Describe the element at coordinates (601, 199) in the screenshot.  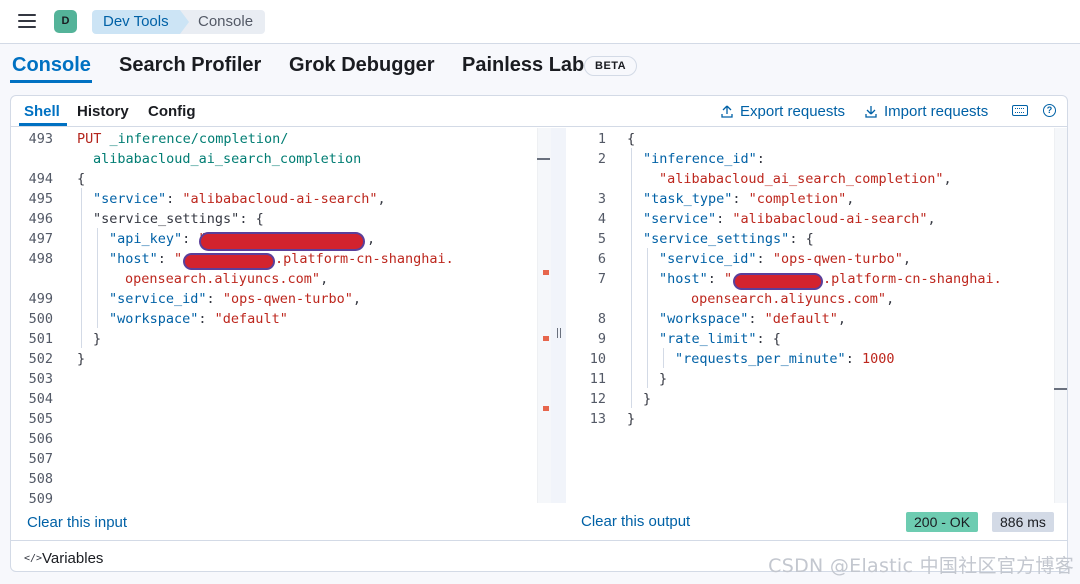
I see `line-number: 3` at that location.